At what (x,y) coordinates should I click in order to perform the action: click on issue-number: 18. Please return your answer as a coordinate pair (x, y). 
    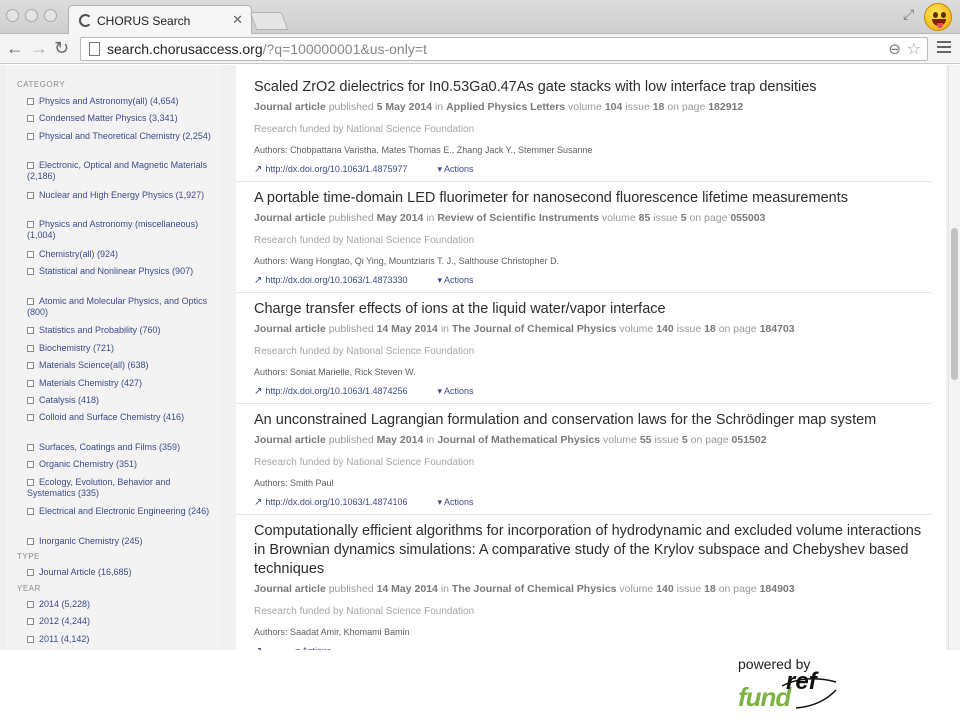
    Looking at the image, I should click on (658, 107).